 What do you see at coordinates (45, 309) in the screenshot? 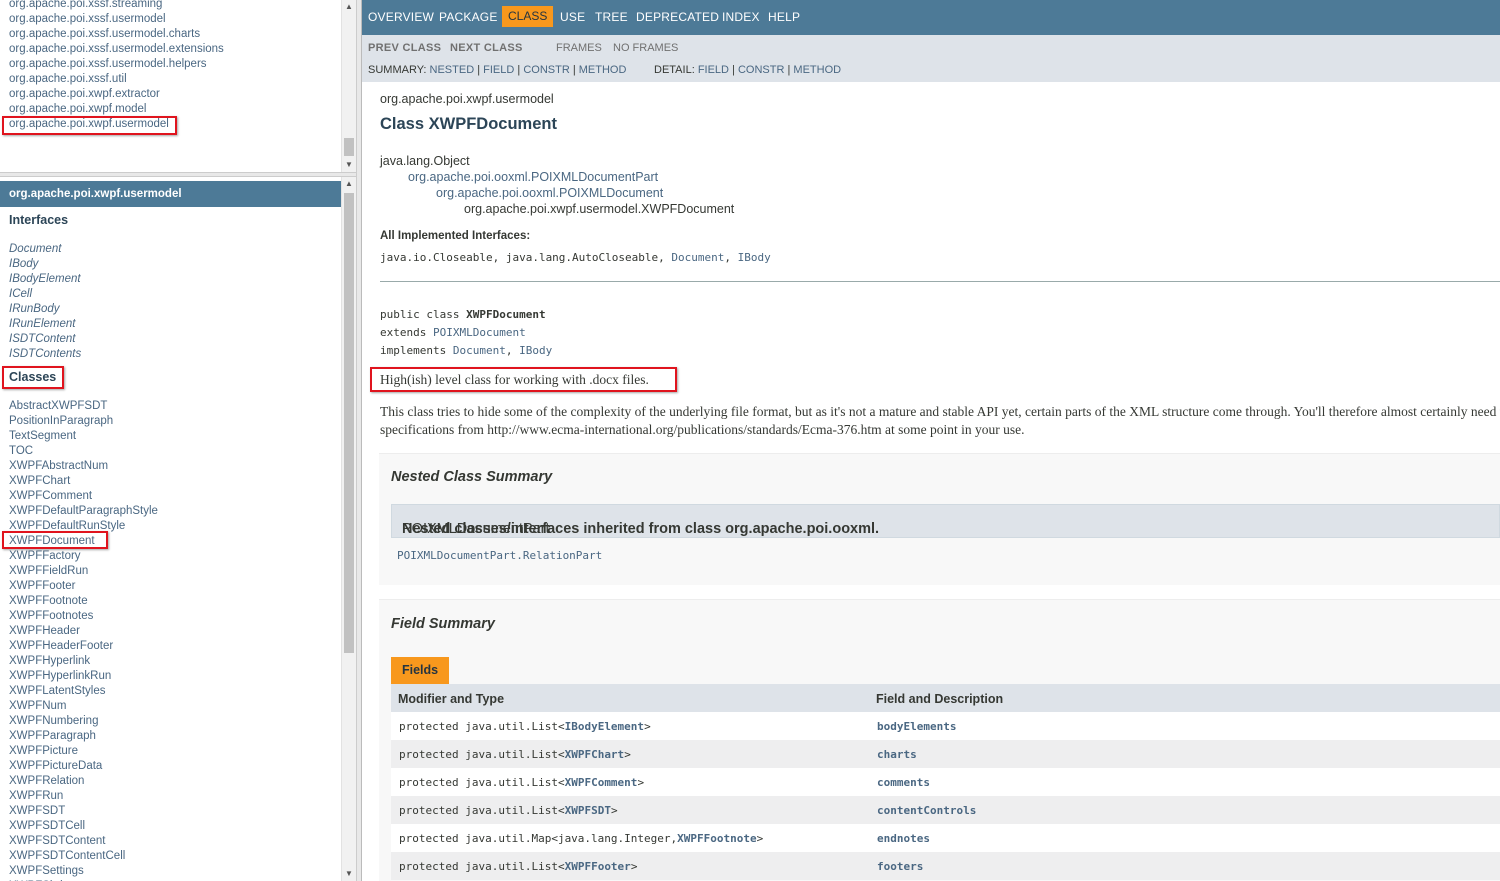
I see `interface-link: IRunBody` at bounding box center [45, 309].